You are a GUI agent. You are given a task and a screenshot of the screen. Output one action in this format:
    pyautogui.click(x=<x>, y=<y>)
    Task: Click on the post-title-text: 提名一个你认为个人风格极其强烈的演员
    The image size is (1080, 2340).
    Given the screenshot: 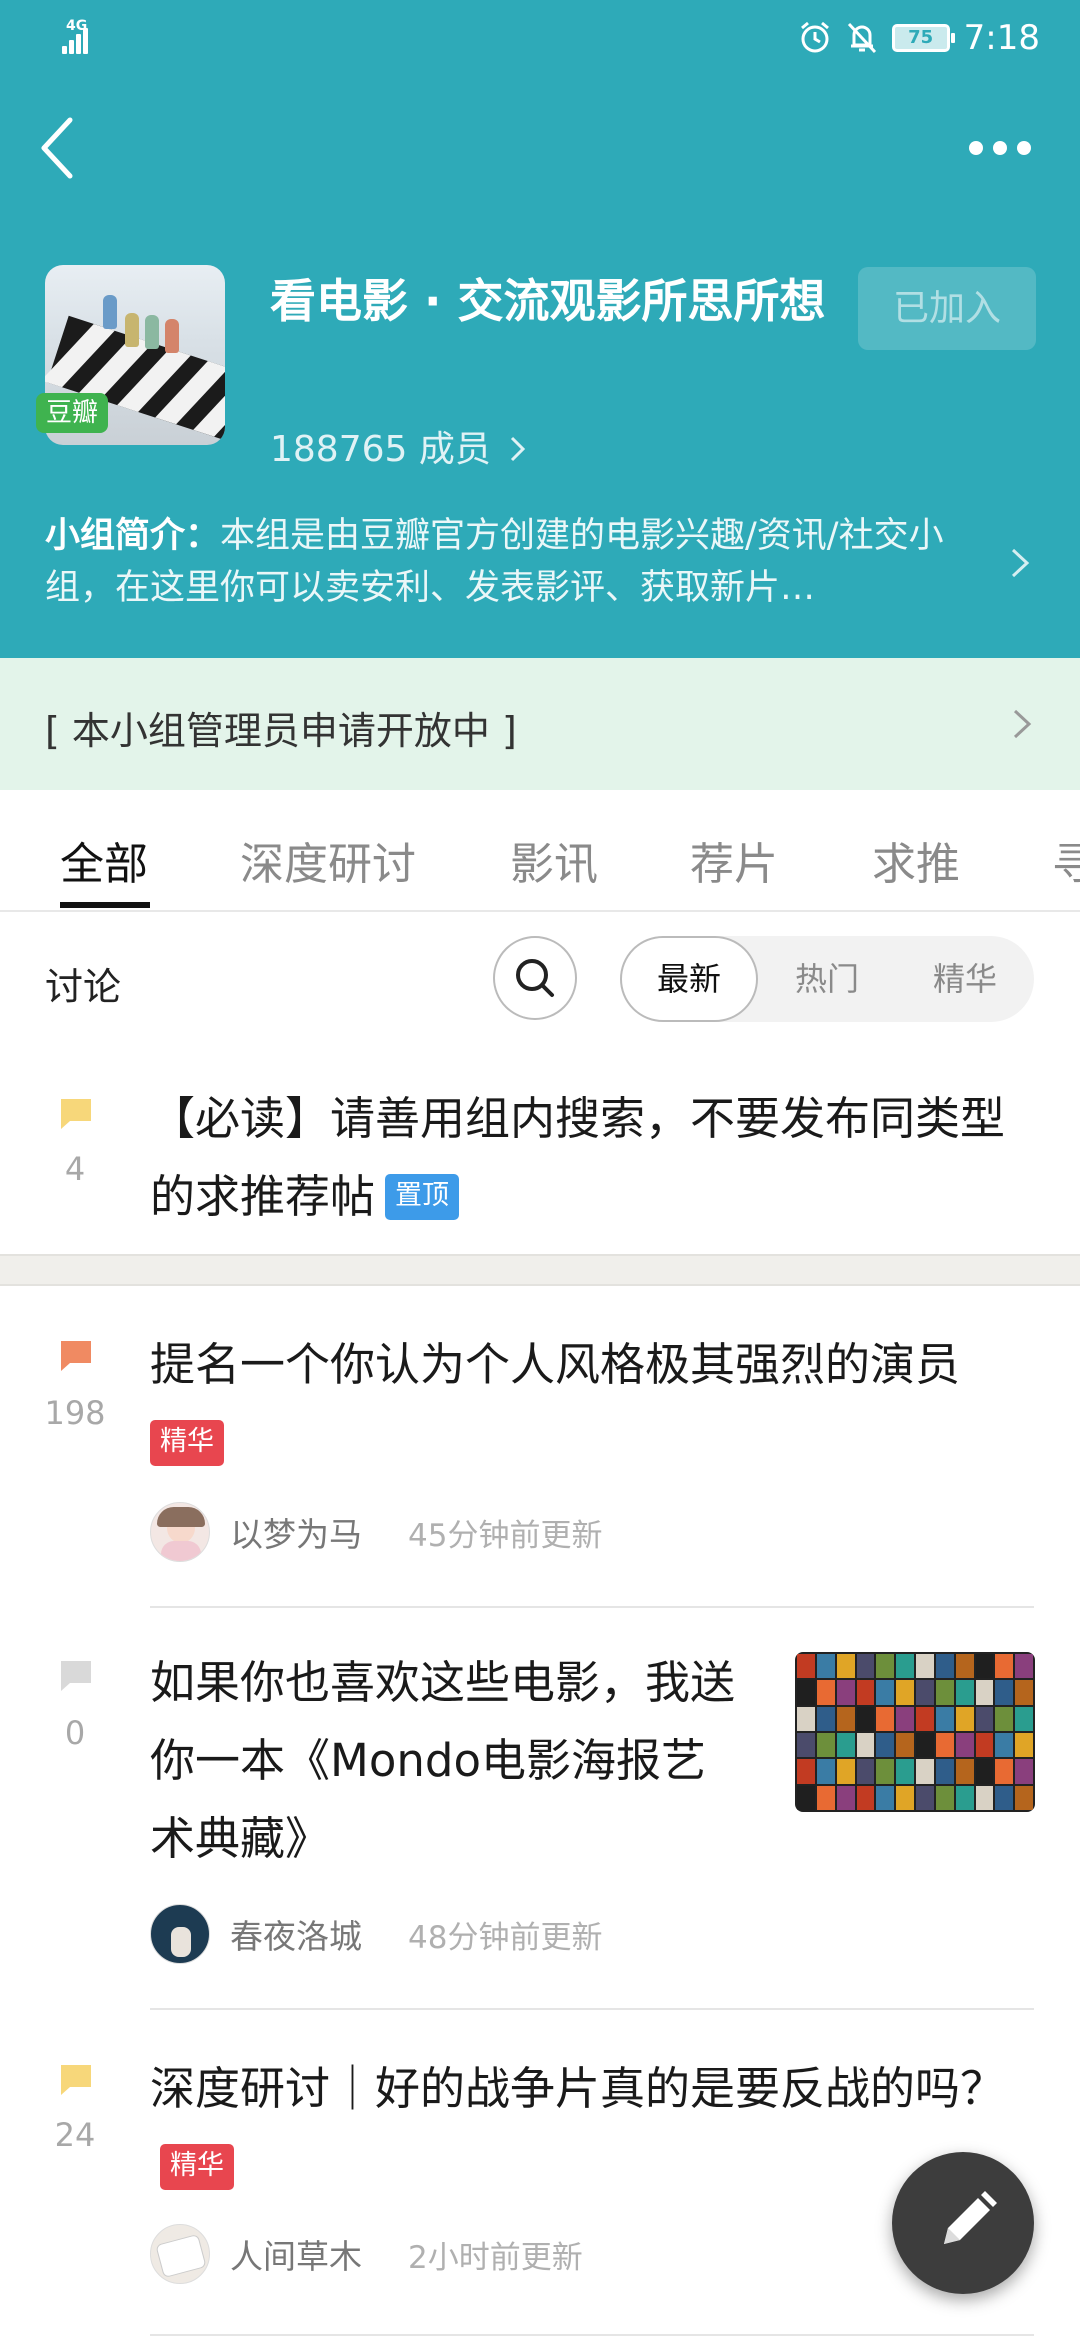 What is the action you would take?
    pyautogui.click(x=555, y=1364)
    